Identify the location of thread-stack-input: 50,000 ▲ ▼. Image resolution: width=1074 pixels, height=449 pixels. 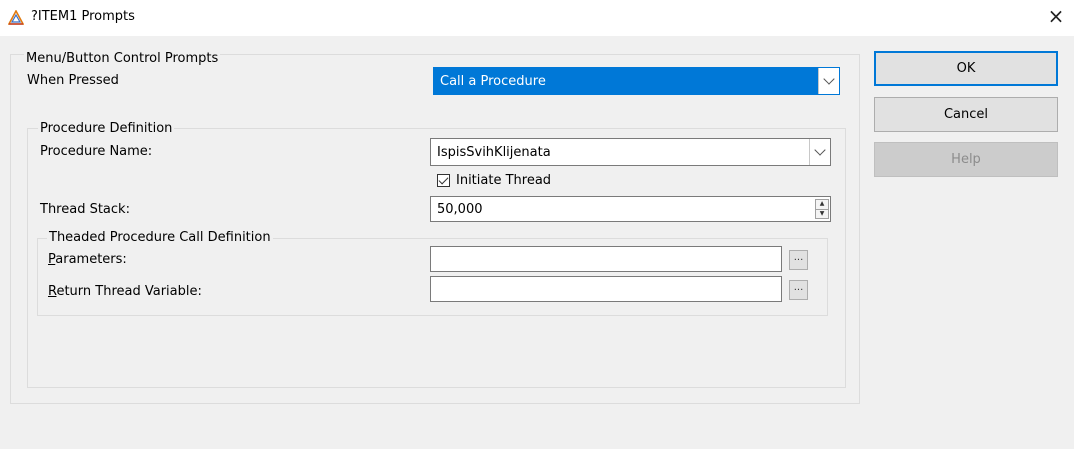
(630, 209).